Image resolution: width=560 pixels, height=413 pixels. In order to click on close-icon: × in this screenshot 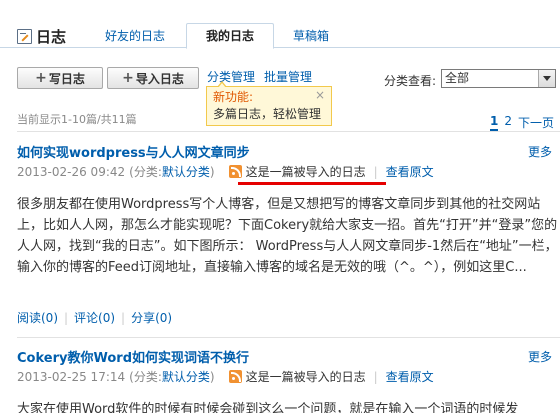, I will do `click(320, 95)`.